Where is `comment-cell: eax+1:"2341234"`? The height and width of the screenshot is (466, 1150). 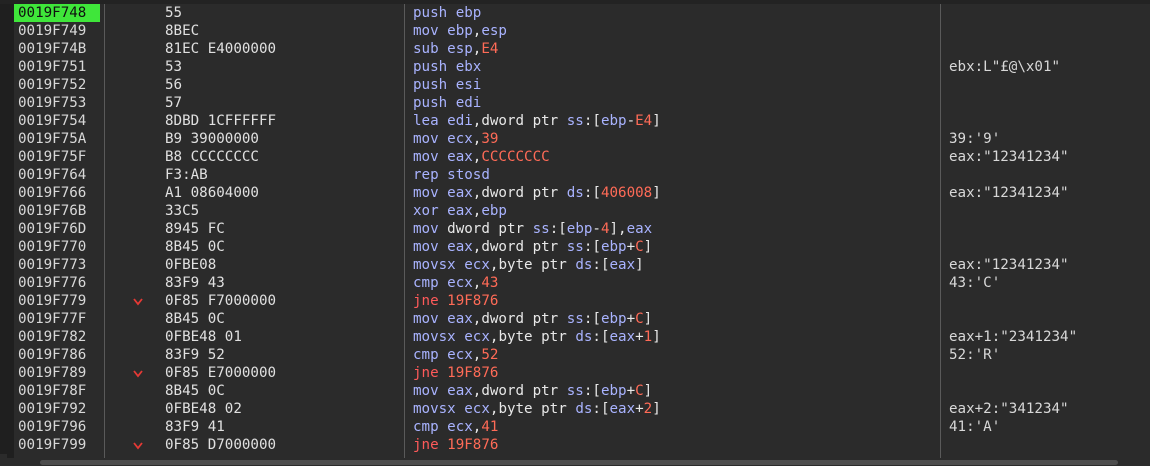
comment-cell: eax+1:"2341234" is located at coordinates (1049, 337).